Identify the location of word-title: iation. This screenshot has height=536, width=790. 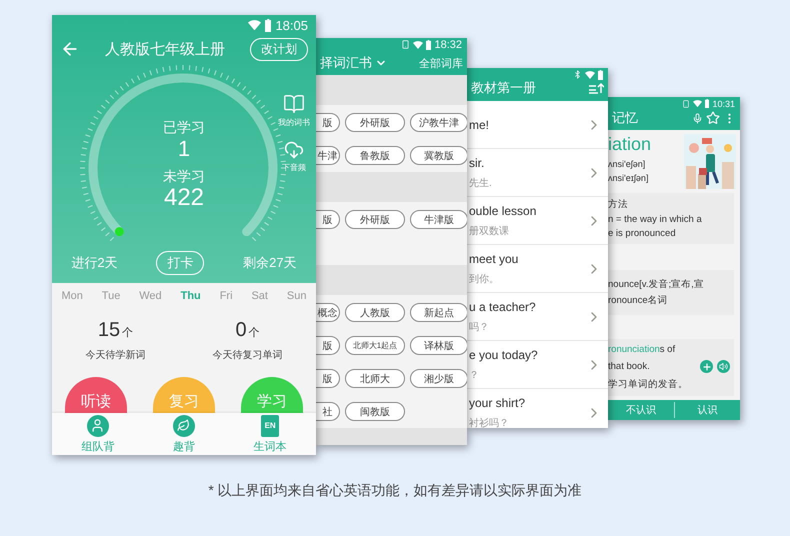
(630, 144).